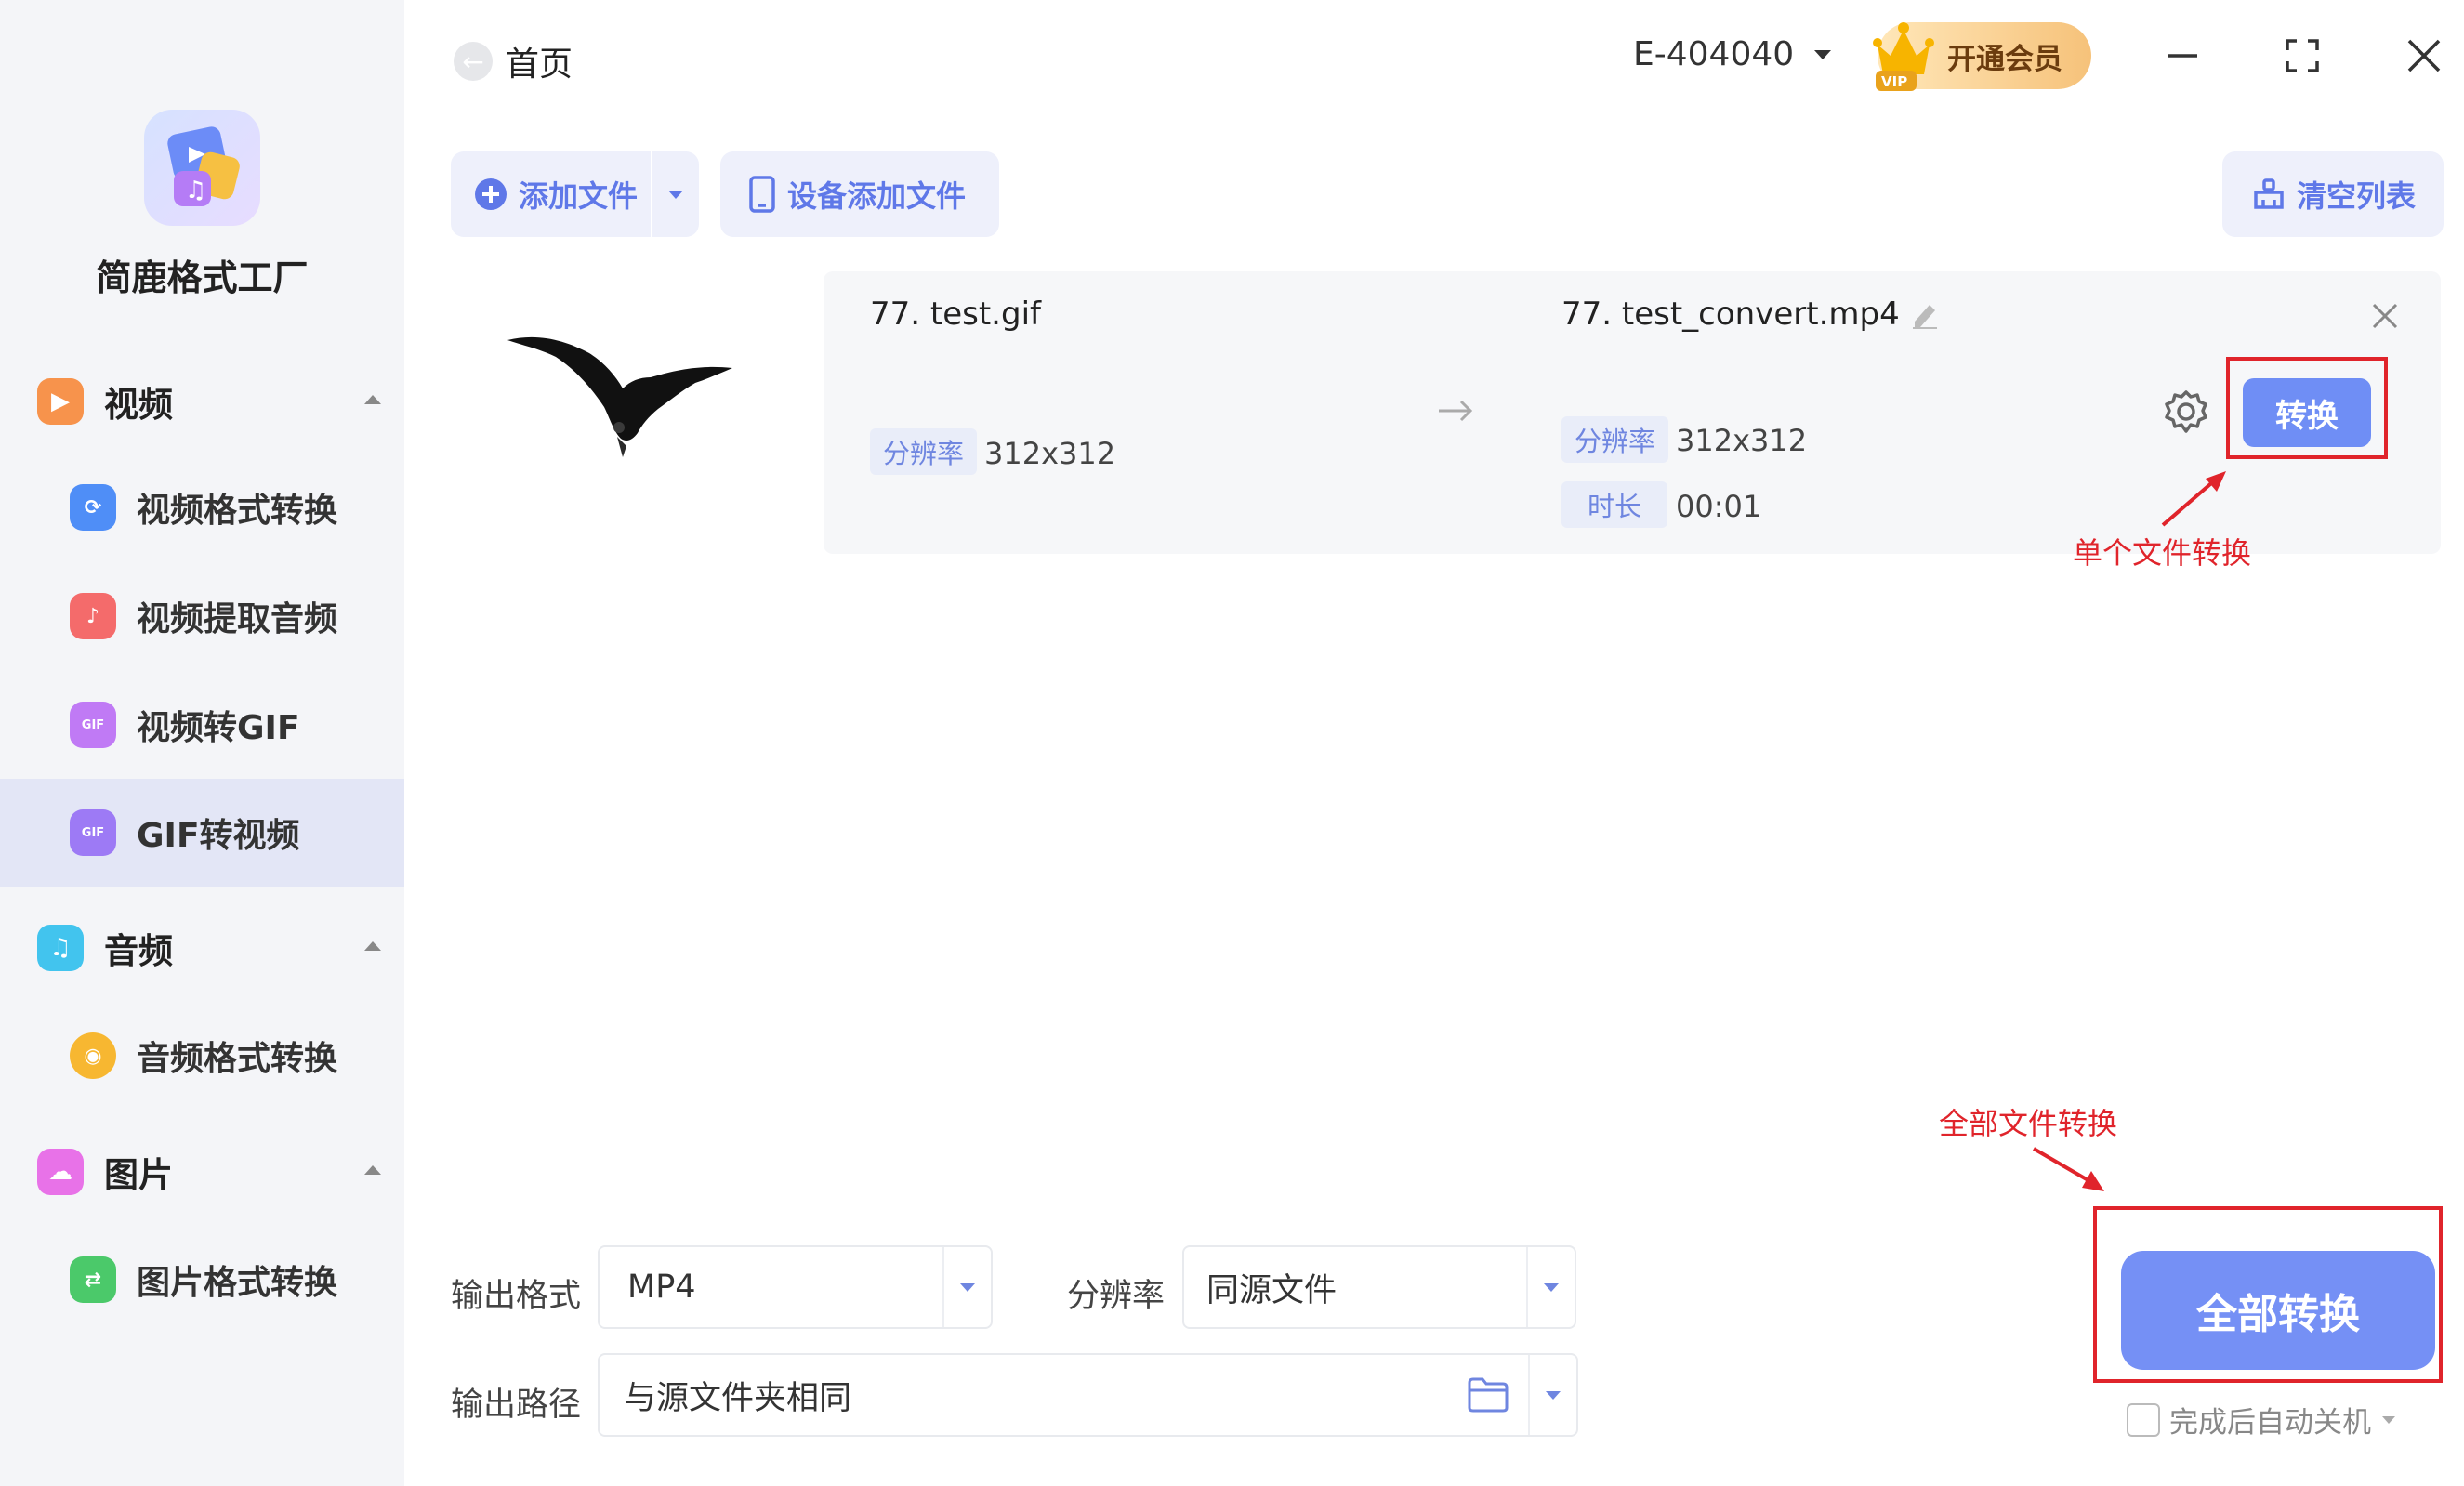 The width and height of the screenshot is (2464, 1486). I want to click on sidebar-group-video: ▶ 视频, so click(209, 402).